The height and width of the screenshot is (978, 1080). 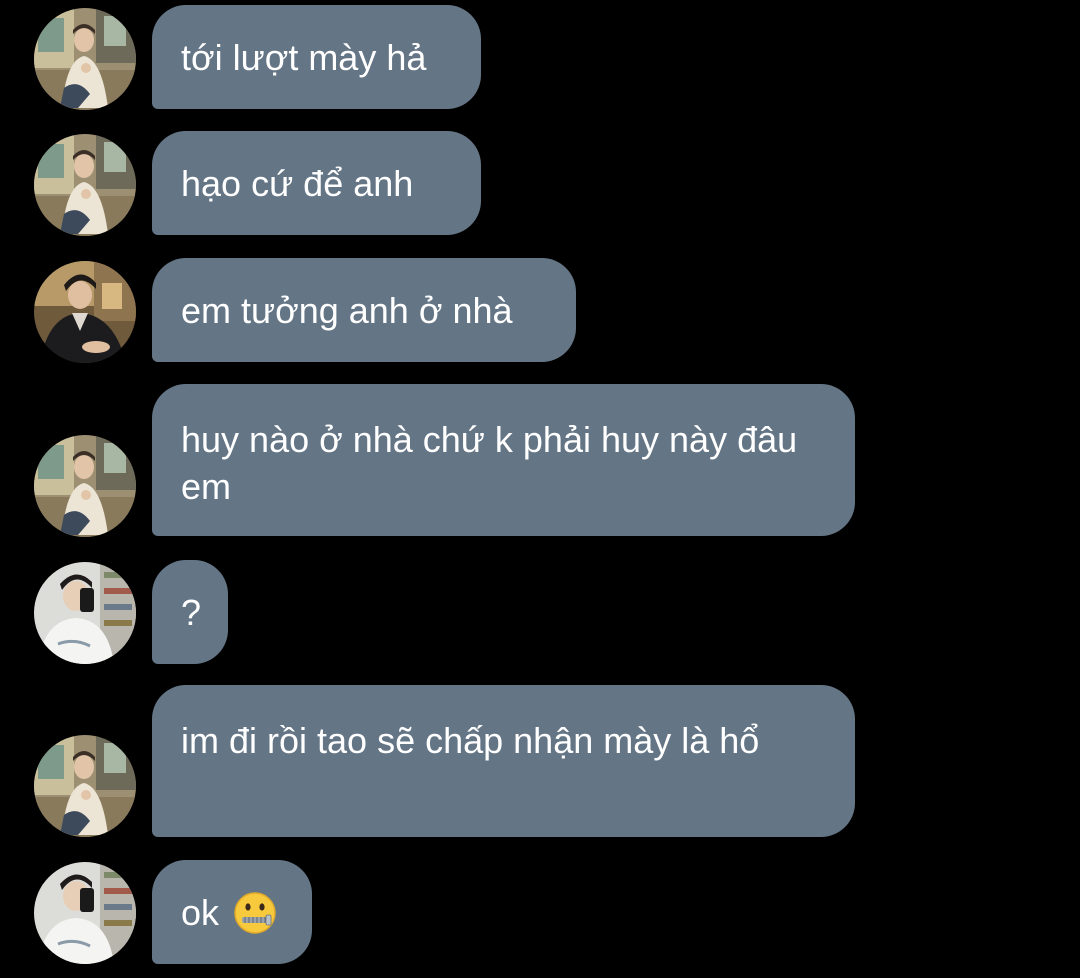 I want to click on message-bubble: hạo cứ để anh, so click(x=316, y=183).